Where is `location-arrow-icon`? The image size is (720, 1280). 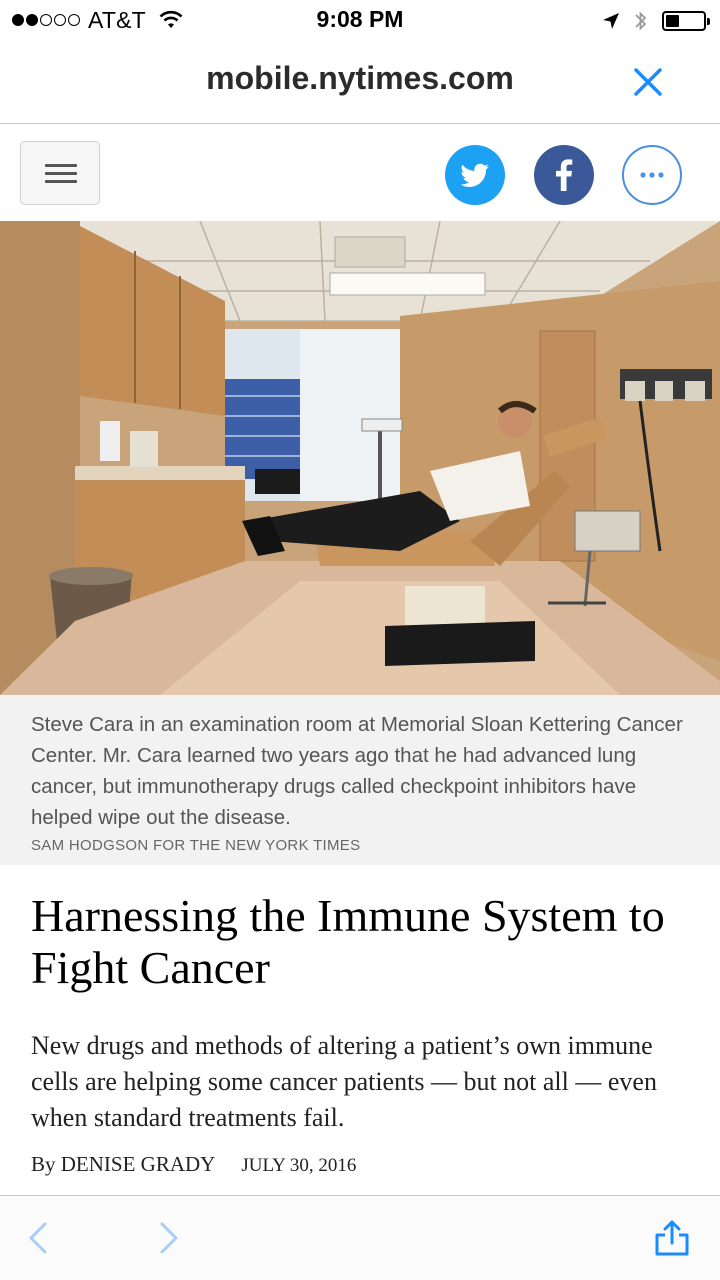 location-arrow-icon is located at coordinates (611, 21).